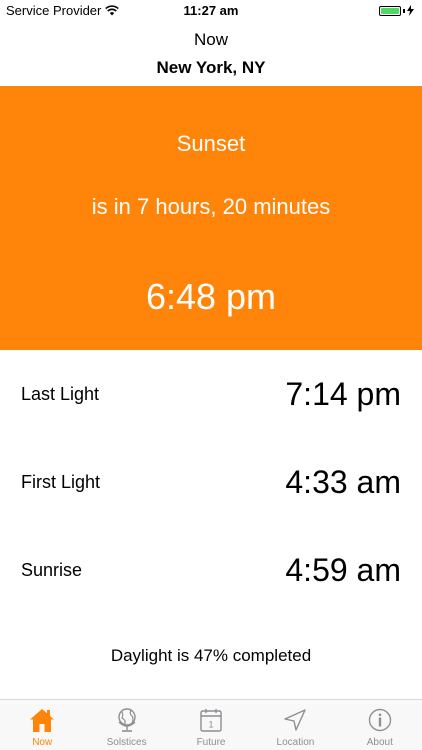 The width and height of the screenshot is (422, 750). Describe the element at coordinates (61, 482) in the screenshot. I see `row-label: First Light` at that location.